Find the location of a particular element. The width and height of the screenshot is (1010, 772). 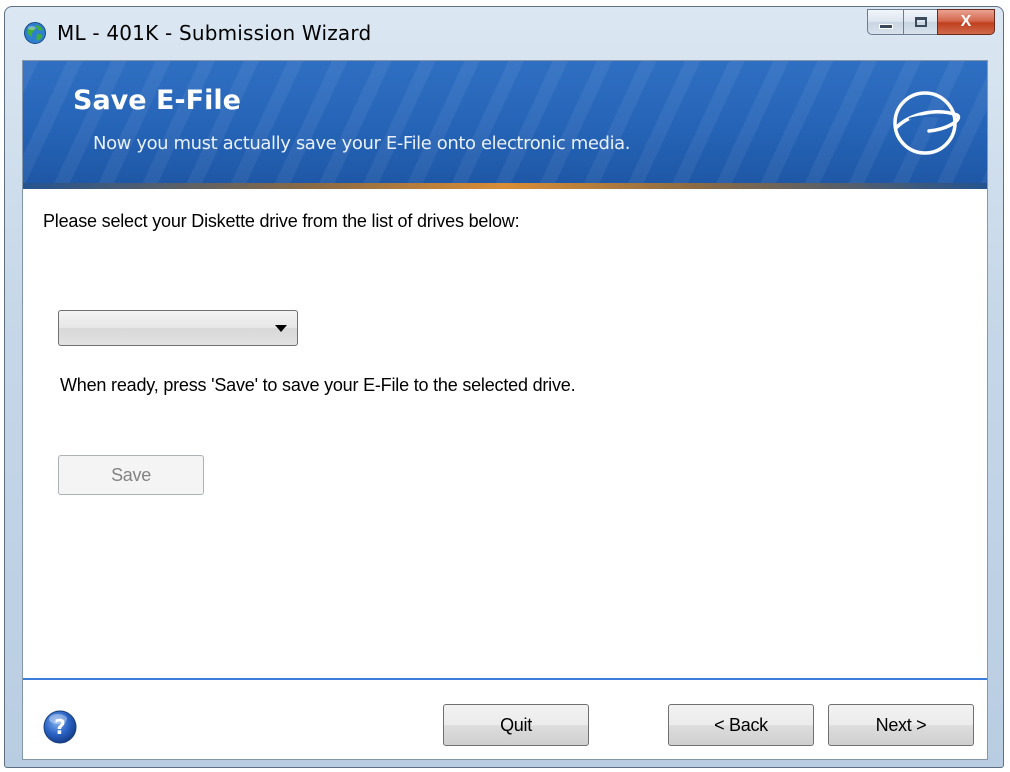

footer-divider is located at coordinates (505, 679).